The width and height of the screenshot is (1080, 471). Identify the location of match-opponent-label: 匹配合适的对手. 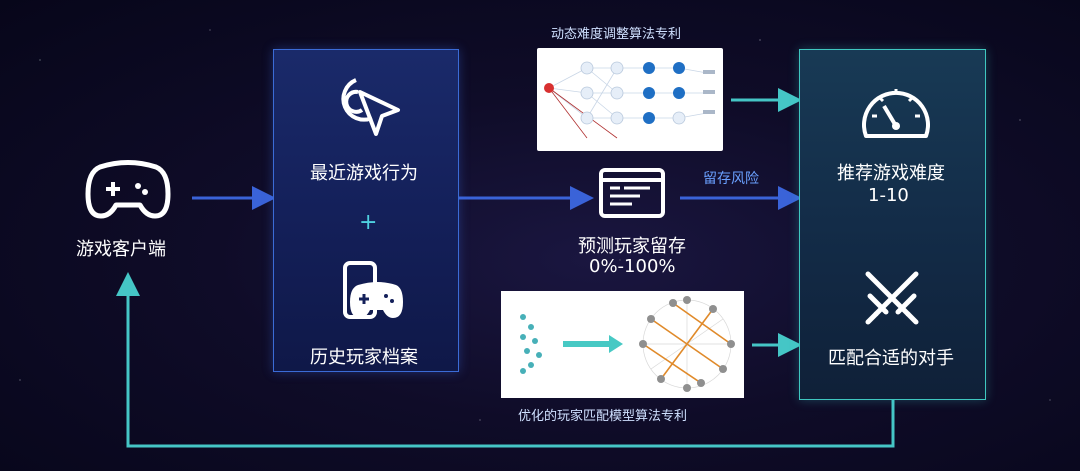
(891, 358).